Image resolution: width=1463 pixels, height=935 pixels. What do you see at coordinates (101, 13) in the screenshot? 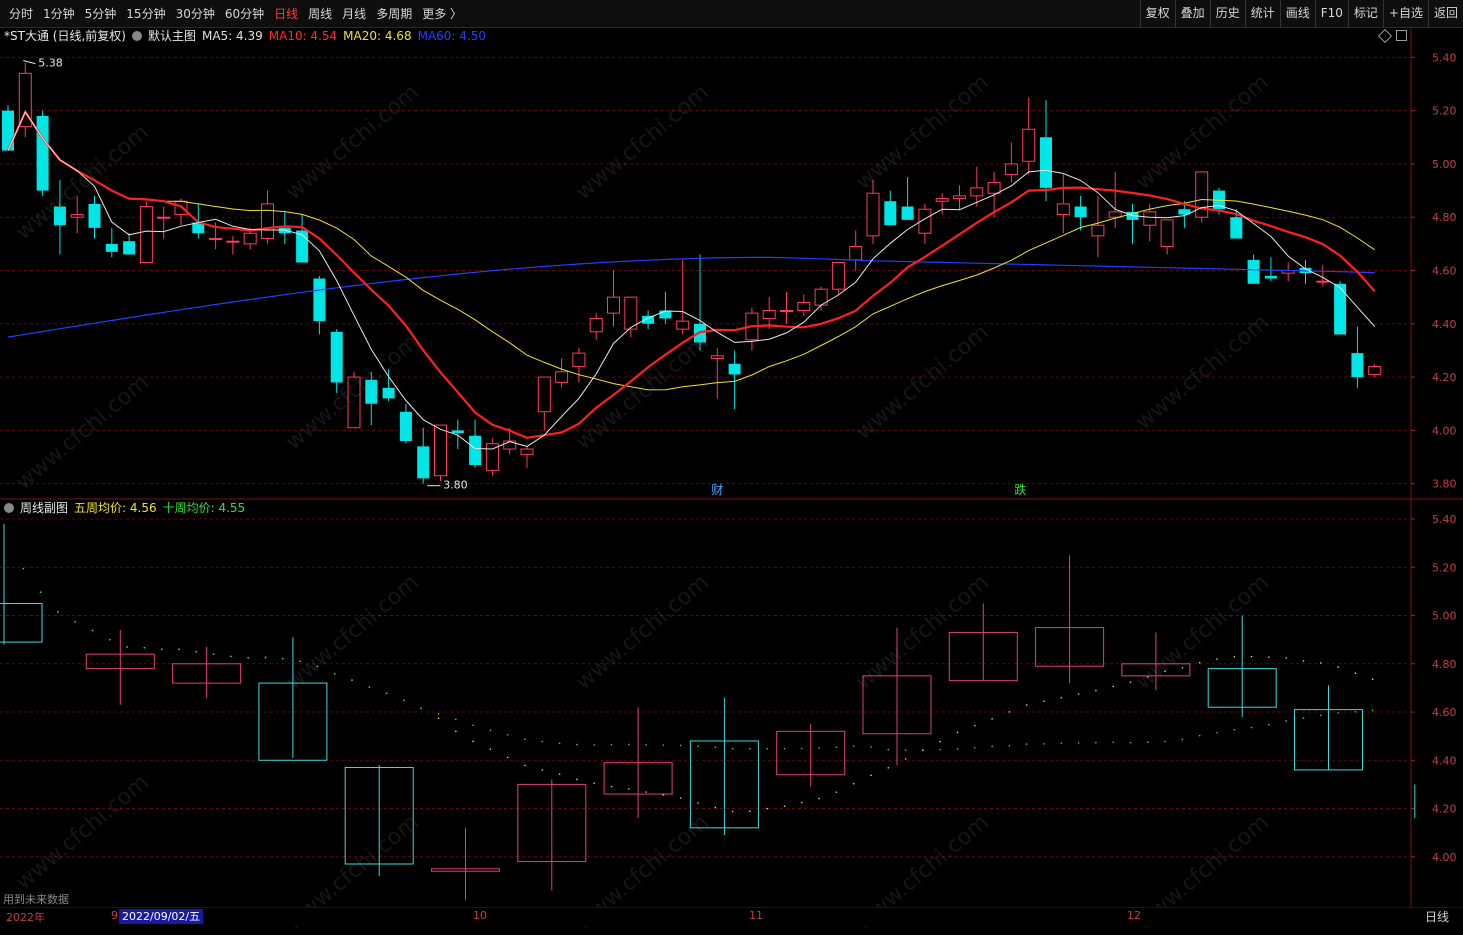
I see `period-tab-2: 5分钟` at bounding box center [101, 13].